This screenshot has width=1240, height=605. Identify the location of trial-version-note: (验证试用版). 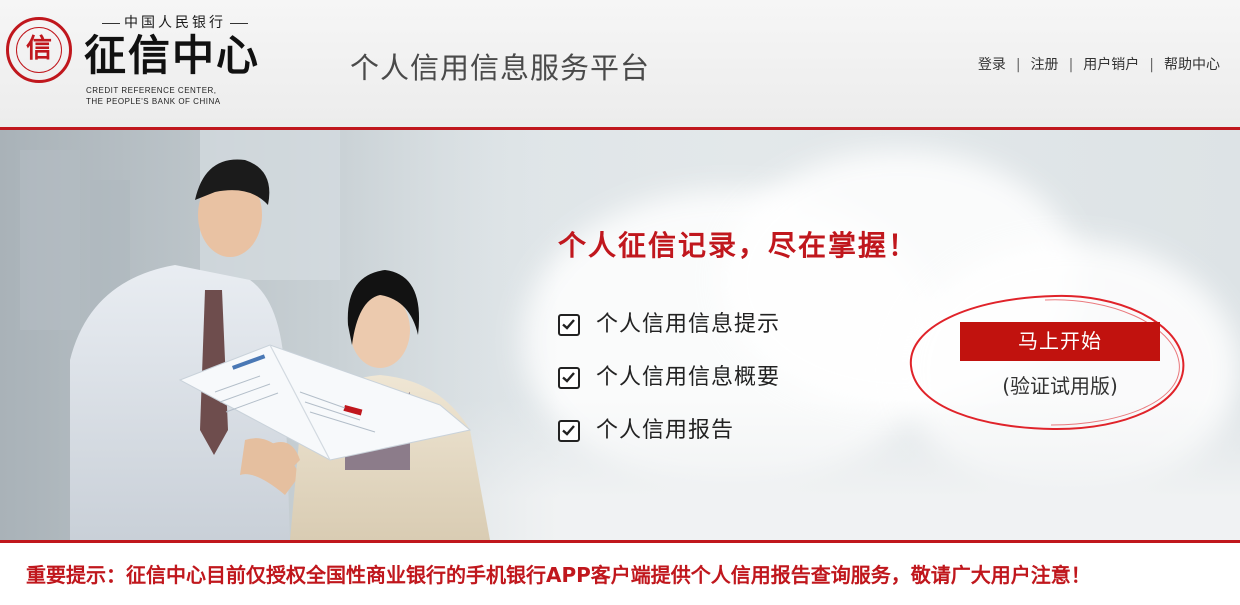
(1060, 386).